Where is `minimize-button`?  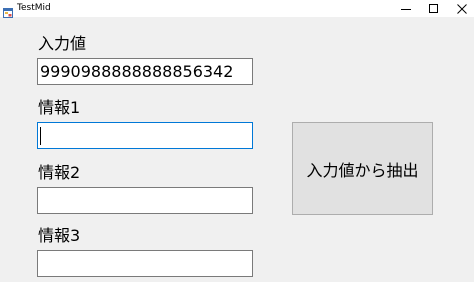
minimize-button is located at coordinates (406, 8).